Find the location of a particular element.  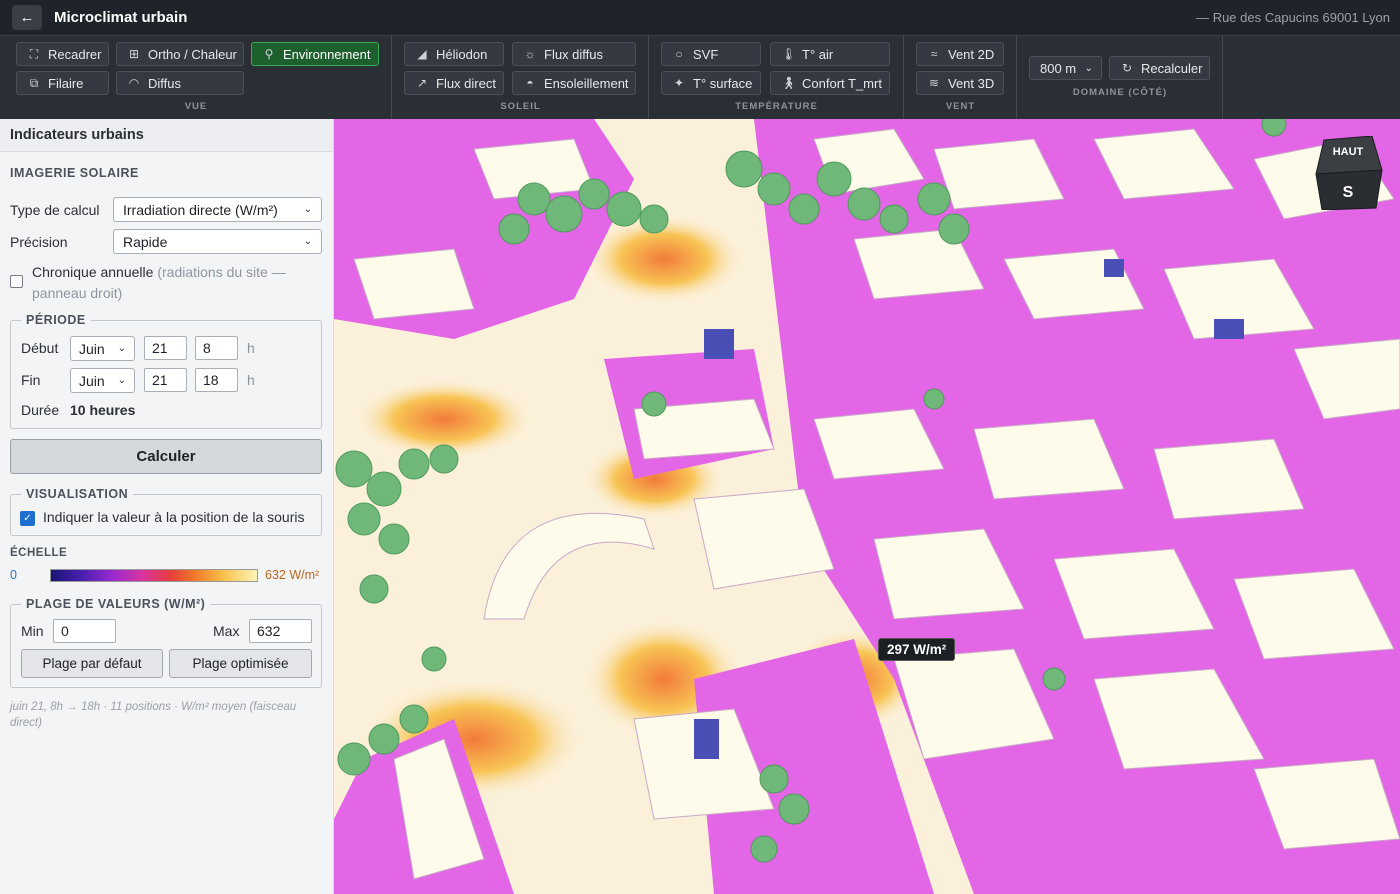

toolbar-group-domaine: 800 m ⌄ ↻ Recalculer DOMAINE (CÔTÉ) is located at coordinates (1120, 78).